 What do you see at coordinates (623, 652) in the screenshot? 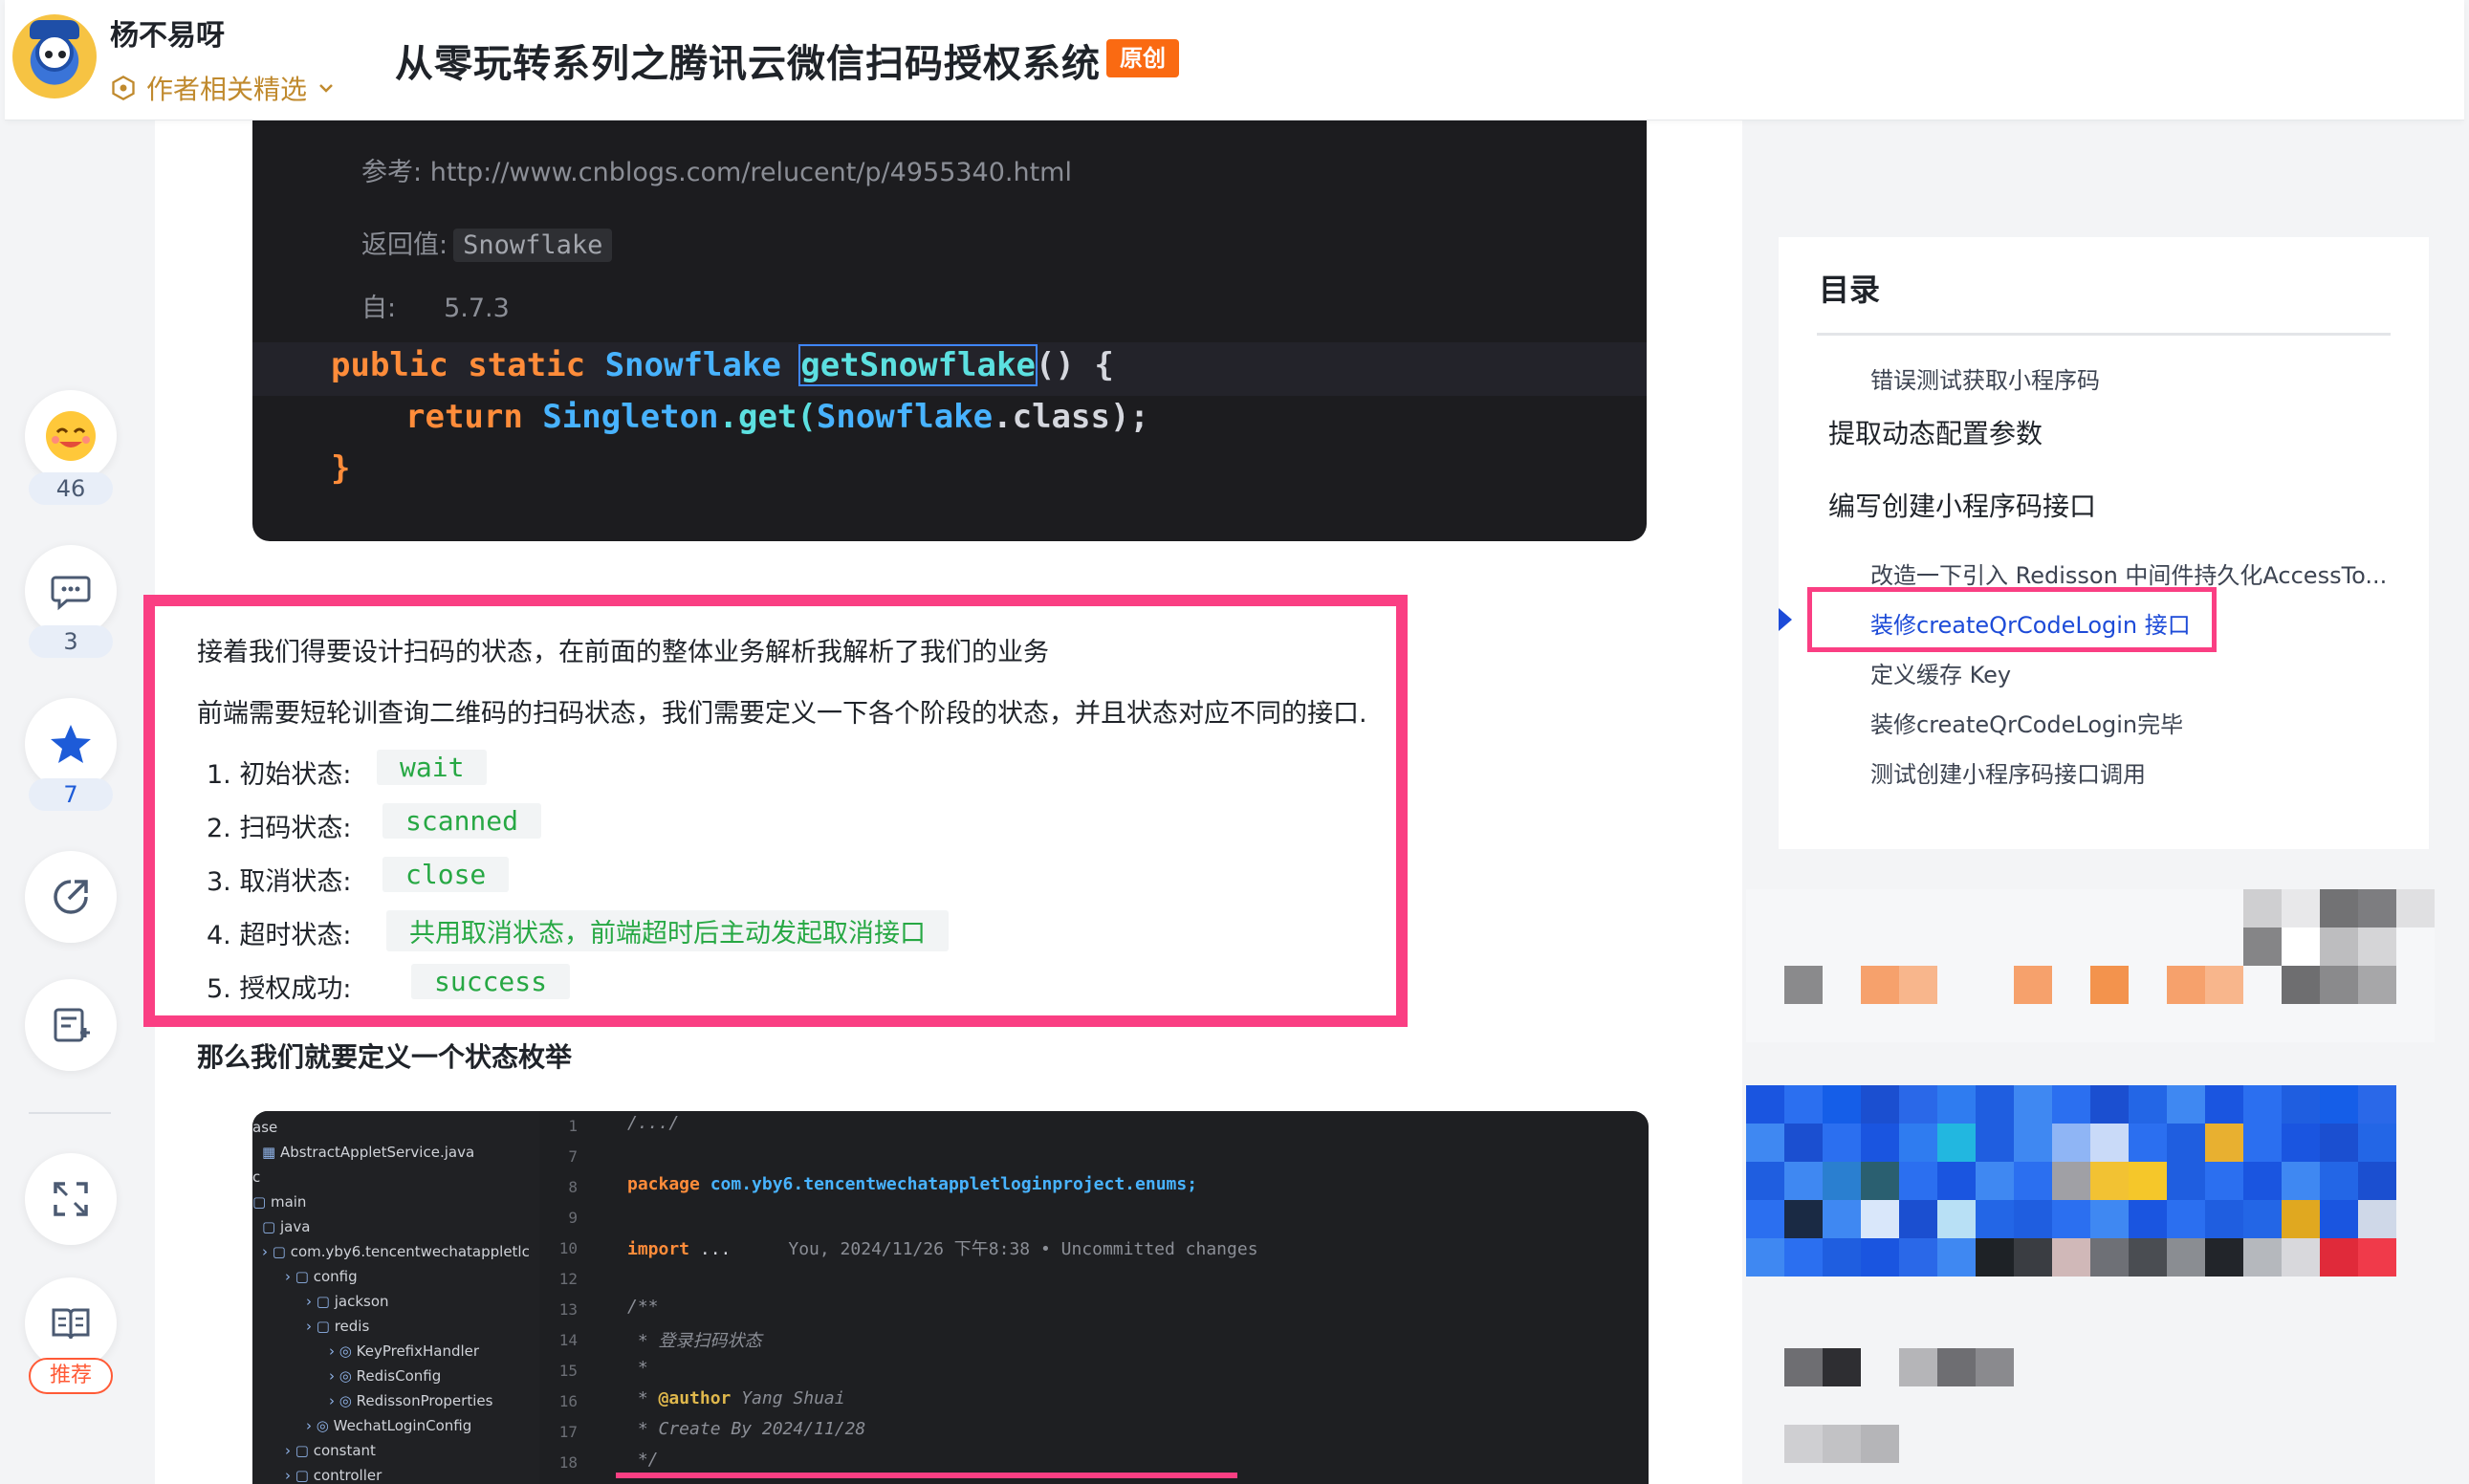
I see `paragraph-intro: 接着我们得要设计扫码的状态，在前面的整体业务解析我解析了我们的业务` at bounding box center [623, 652].